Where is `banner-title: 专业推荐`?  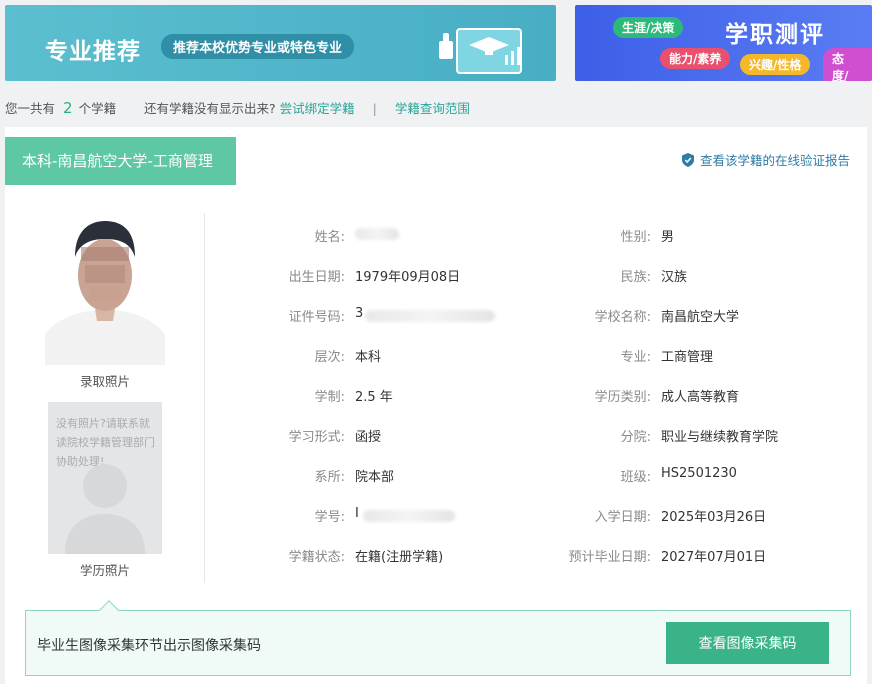
banner-title: 专业推荐 is located at coordinates (93, 52).